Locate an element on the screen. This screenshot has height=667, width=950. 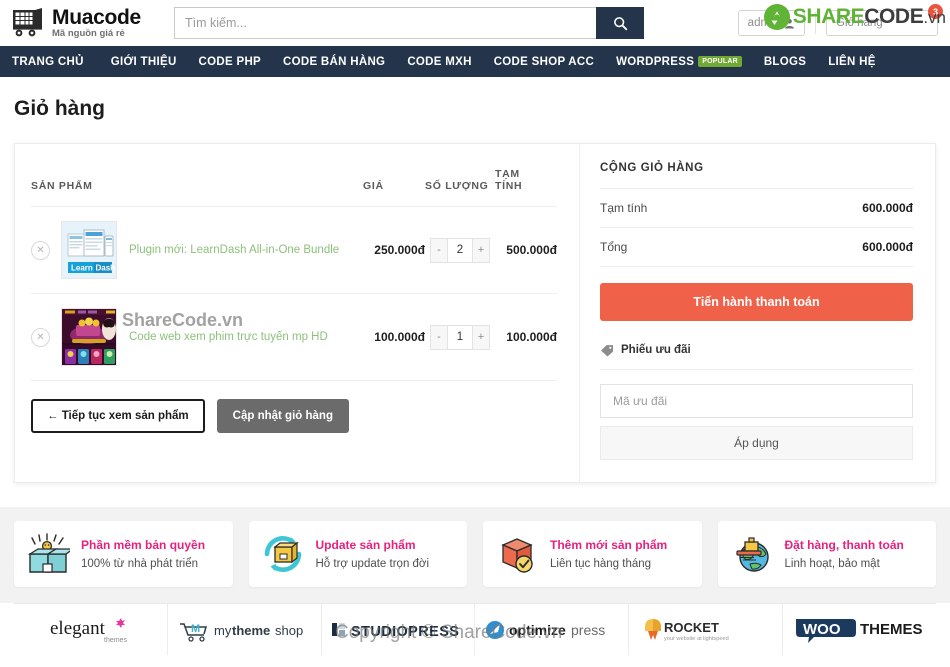
product-name-link: Code web xem phim trực tuyến mp HD is located at coordinates (246, 337).